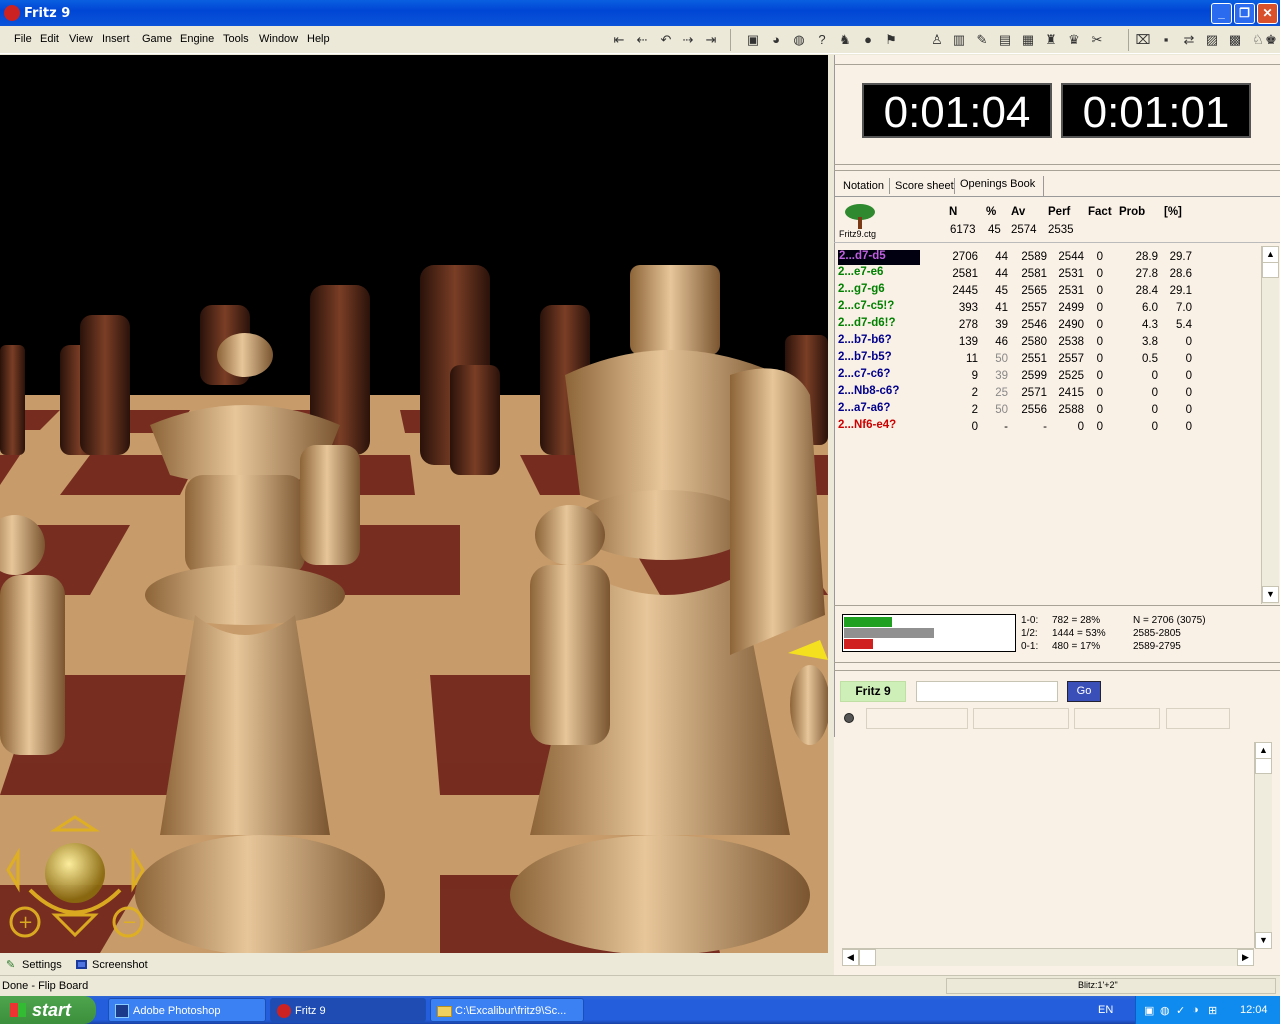 This screenshot has height=1024, width=1280. Describe the element at coordinates (1271, 40) in the screenshot. I see `toolbar-icon-21: ♚` at that location.